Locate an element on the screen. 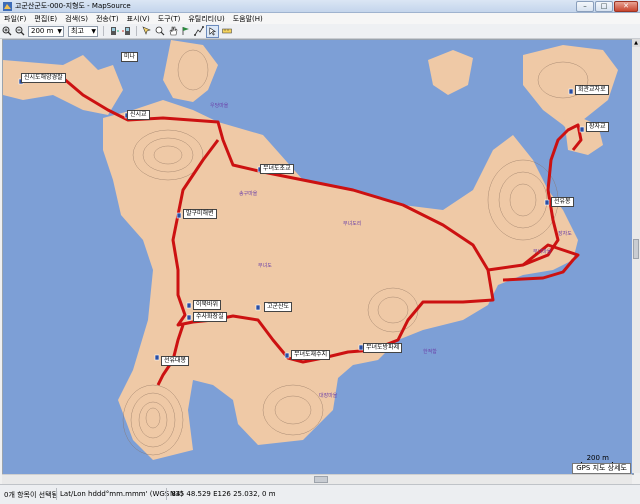  place-text: 우당마을 is located at coordinates (219, 106).